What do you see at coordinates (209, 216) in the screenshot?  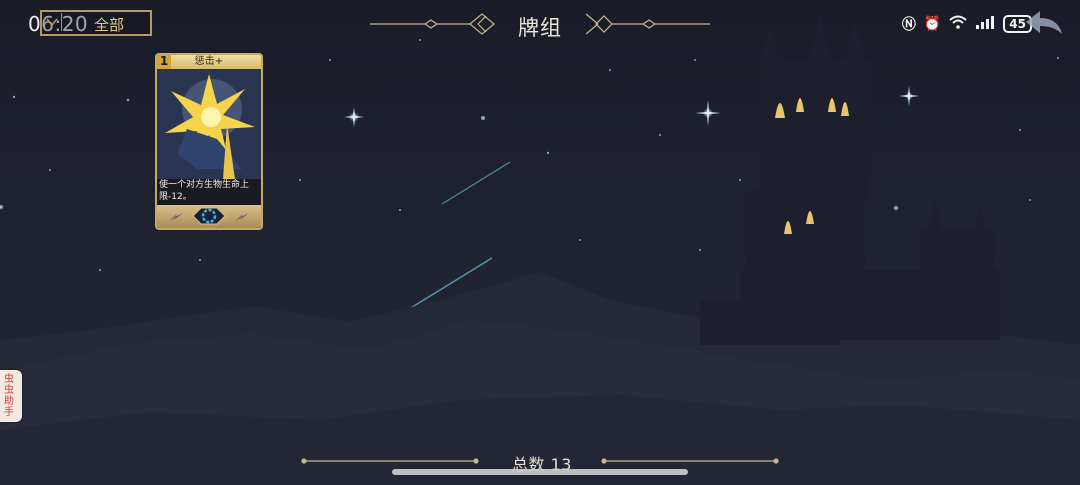 I see `card-footer` at bounding box center [209, 216].